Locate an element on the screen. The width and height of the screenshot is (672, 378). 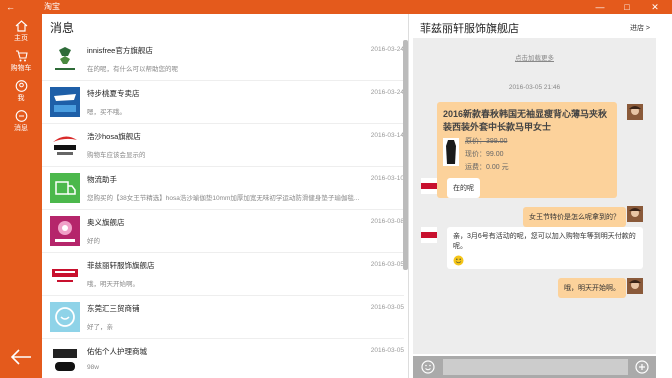
chat-input-bar is located at coordinates (534, 367).